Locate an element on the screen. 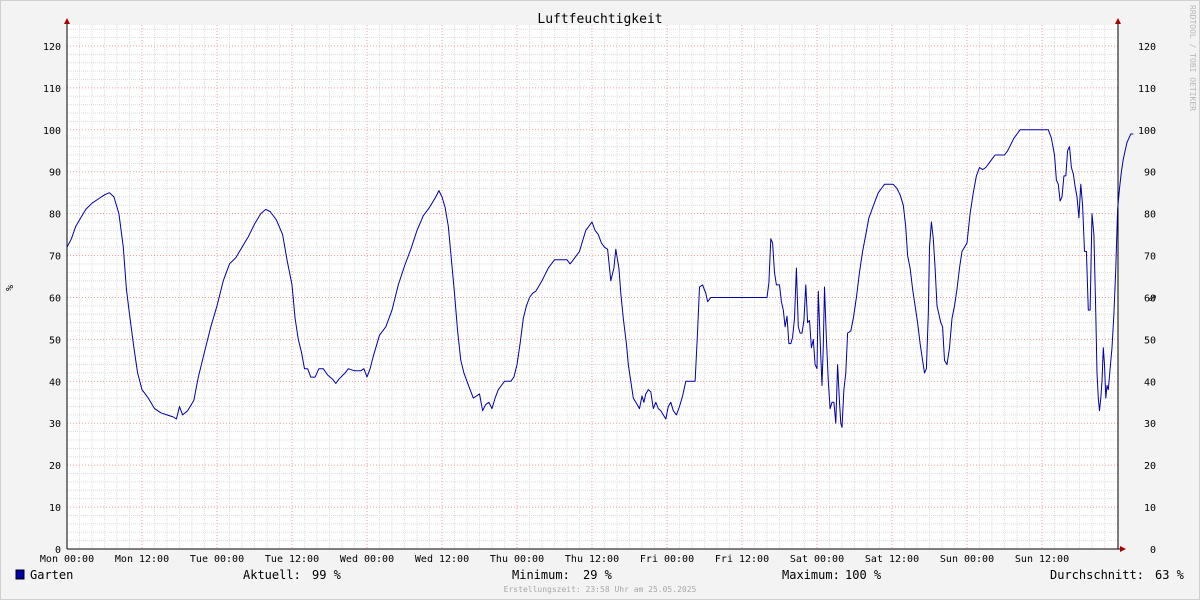  y-tick-label: 0 is located at coordinates (1153, 550).